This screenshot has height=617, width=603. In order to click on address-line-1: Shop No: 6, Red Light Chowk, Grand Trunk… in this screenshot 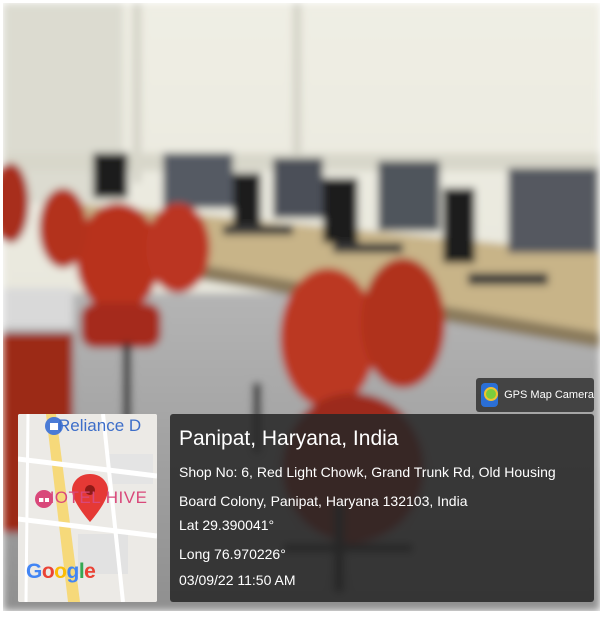, I will do `click(367, 472)`.